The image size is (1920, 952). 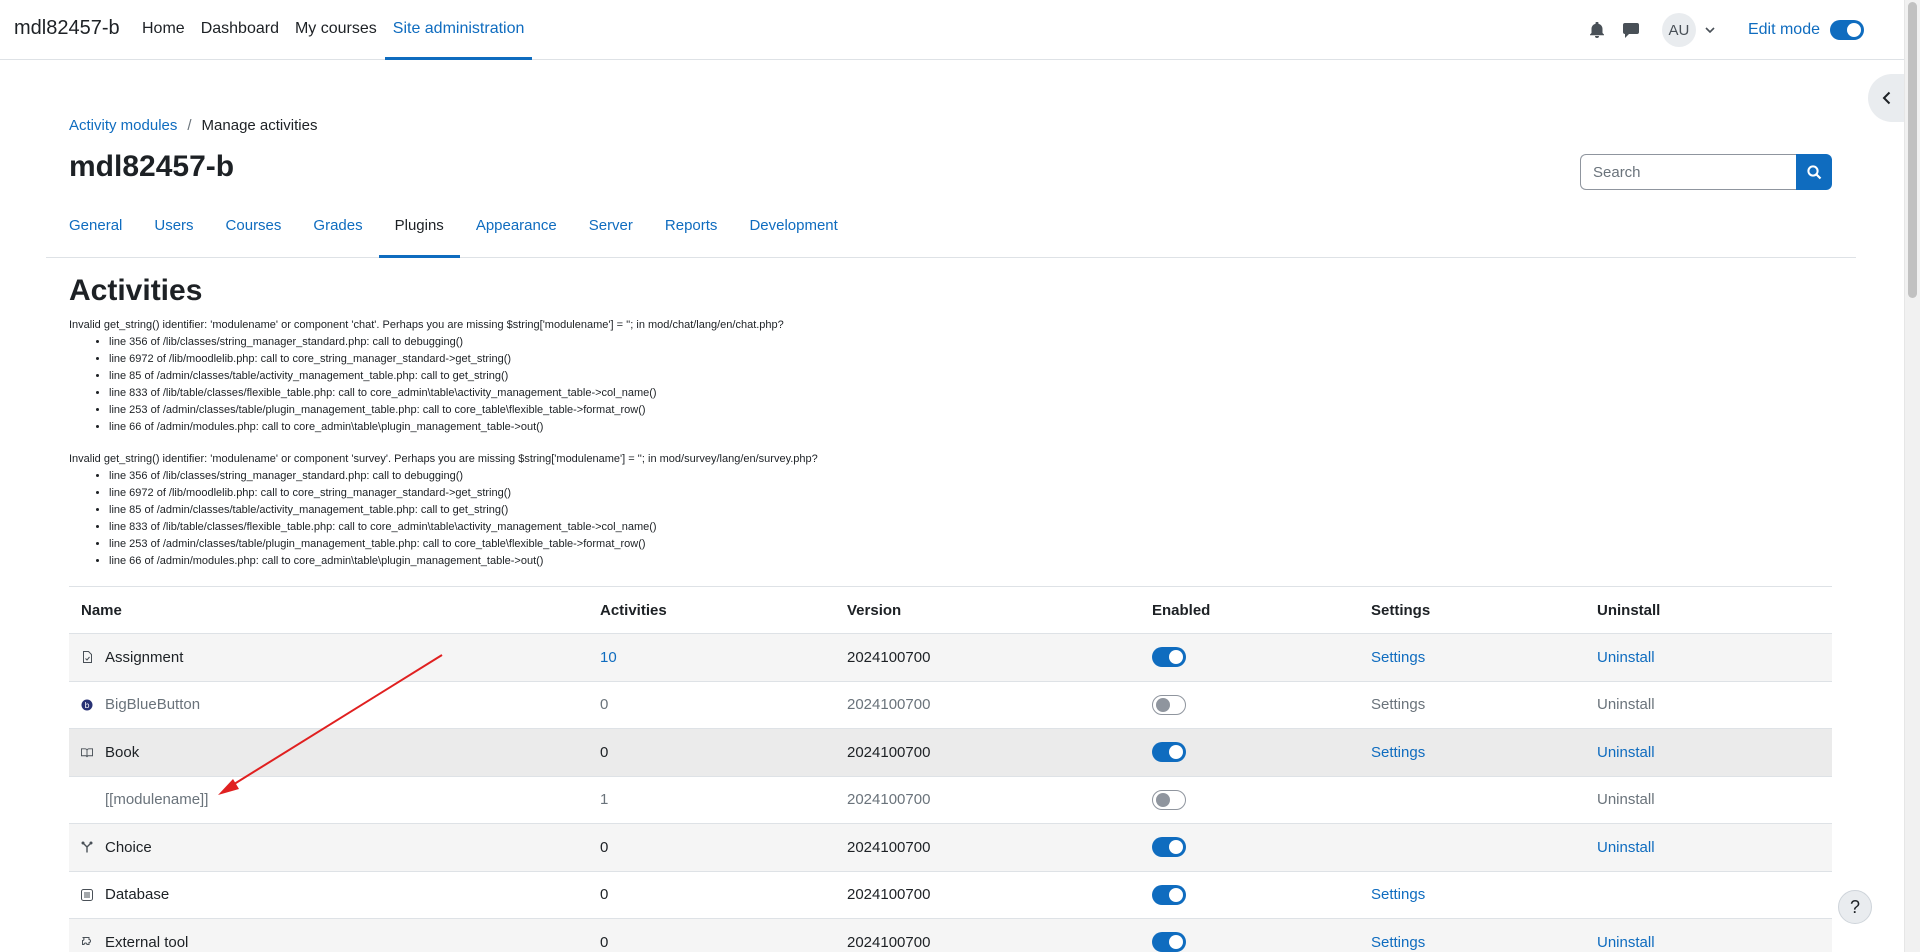 I want to click on column-header-name: Name, so click(x=101, y=610).